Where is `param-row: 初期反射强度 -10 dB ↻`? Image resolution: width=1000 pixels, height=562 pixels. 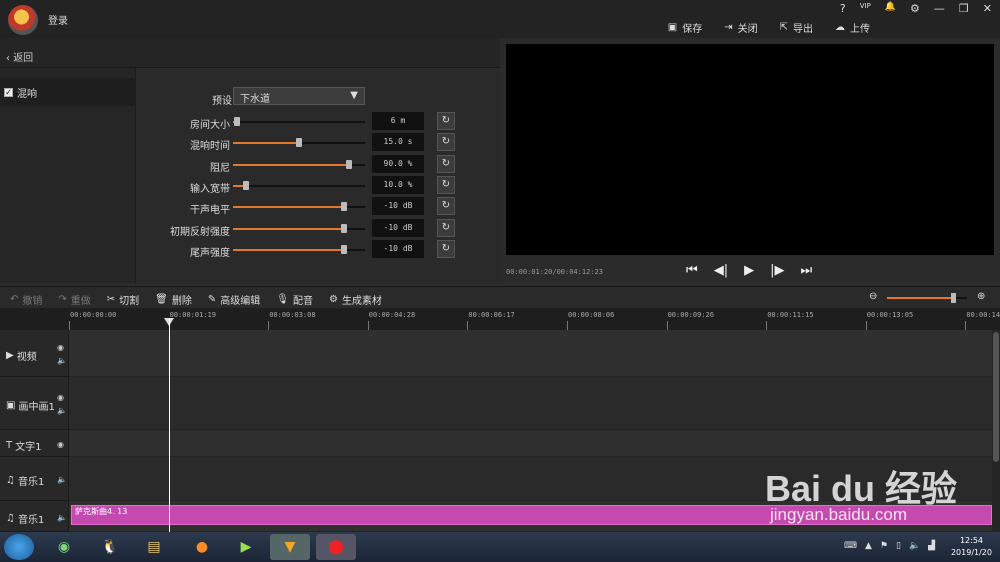 param-row: 初期反射强度 -10 dB ↻ is located at coordinates (318, 228).